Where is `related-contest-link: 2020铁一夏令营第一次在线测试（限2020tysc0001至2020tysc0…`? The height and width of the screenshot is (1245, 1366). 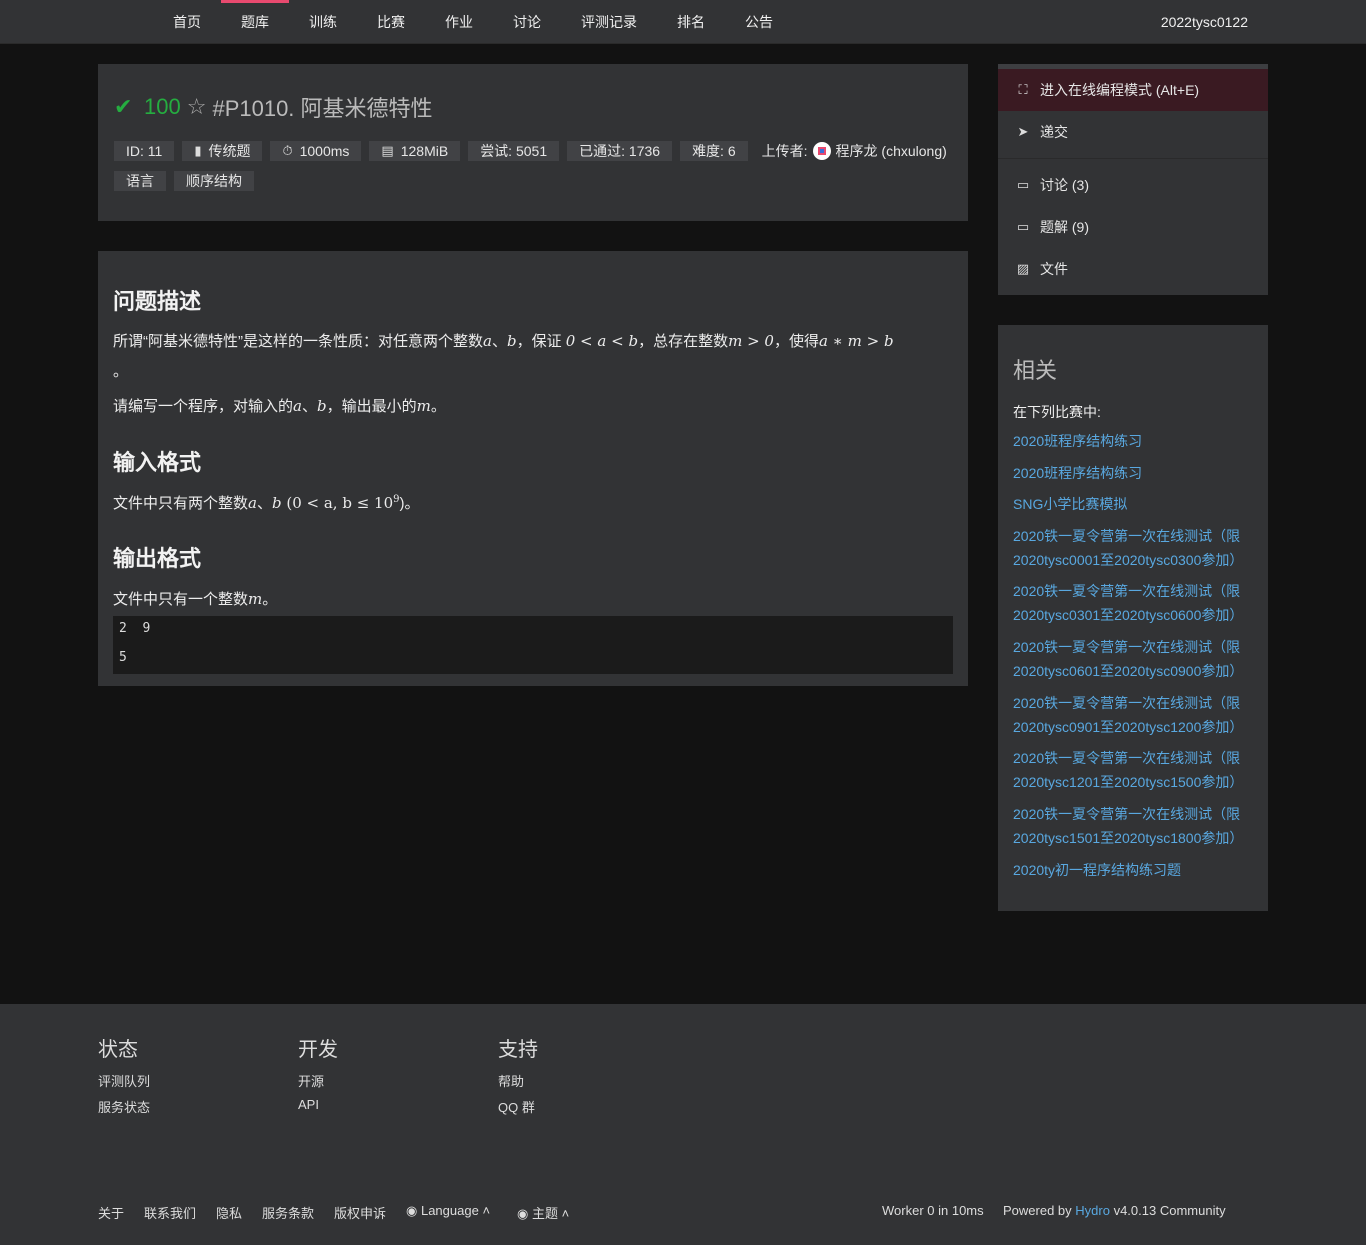 related-contest-link: 2020铁一夏令营第一次在线测试（限2020tysc0001至2020tysc0… is located at coordinates (1135, 548).